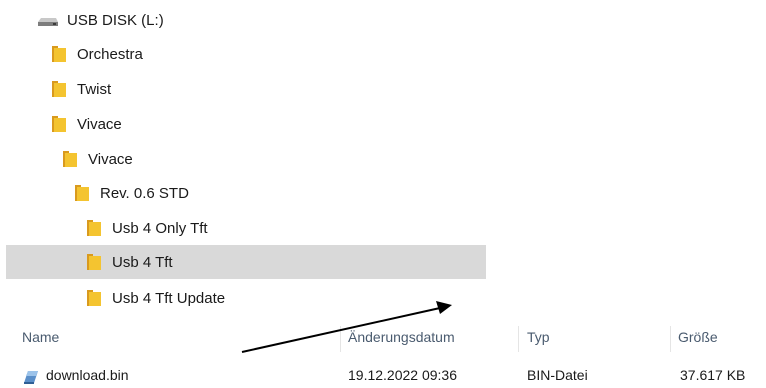 Image resolution: width=766 pixels, height=388 pixels. Describe the element at coordinates (40, 337) in the screenshot. I see `column-header-name: Name` at that location.